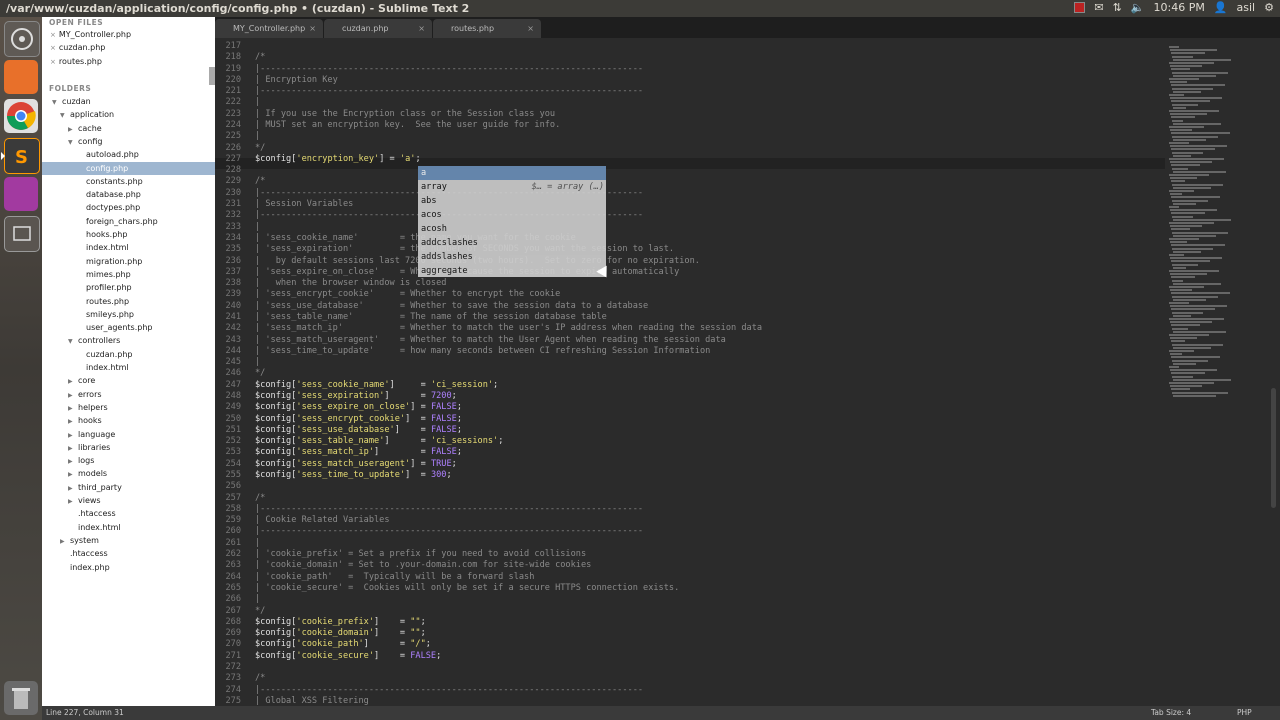  Describe the element at coordinates (1138, 7) in the screenshot. I see `volume-icon: 🔈` at that location.